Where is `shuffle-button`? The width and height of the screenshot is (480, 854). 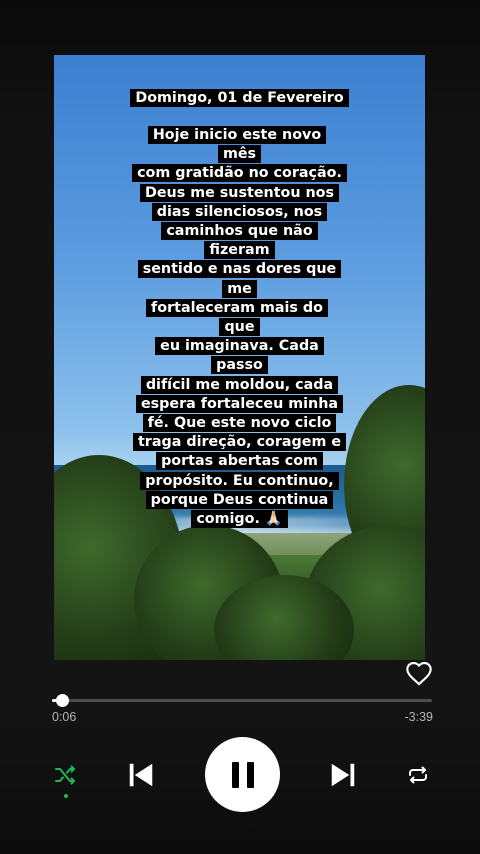 shuffle-button is located at coordinates (65, 775).